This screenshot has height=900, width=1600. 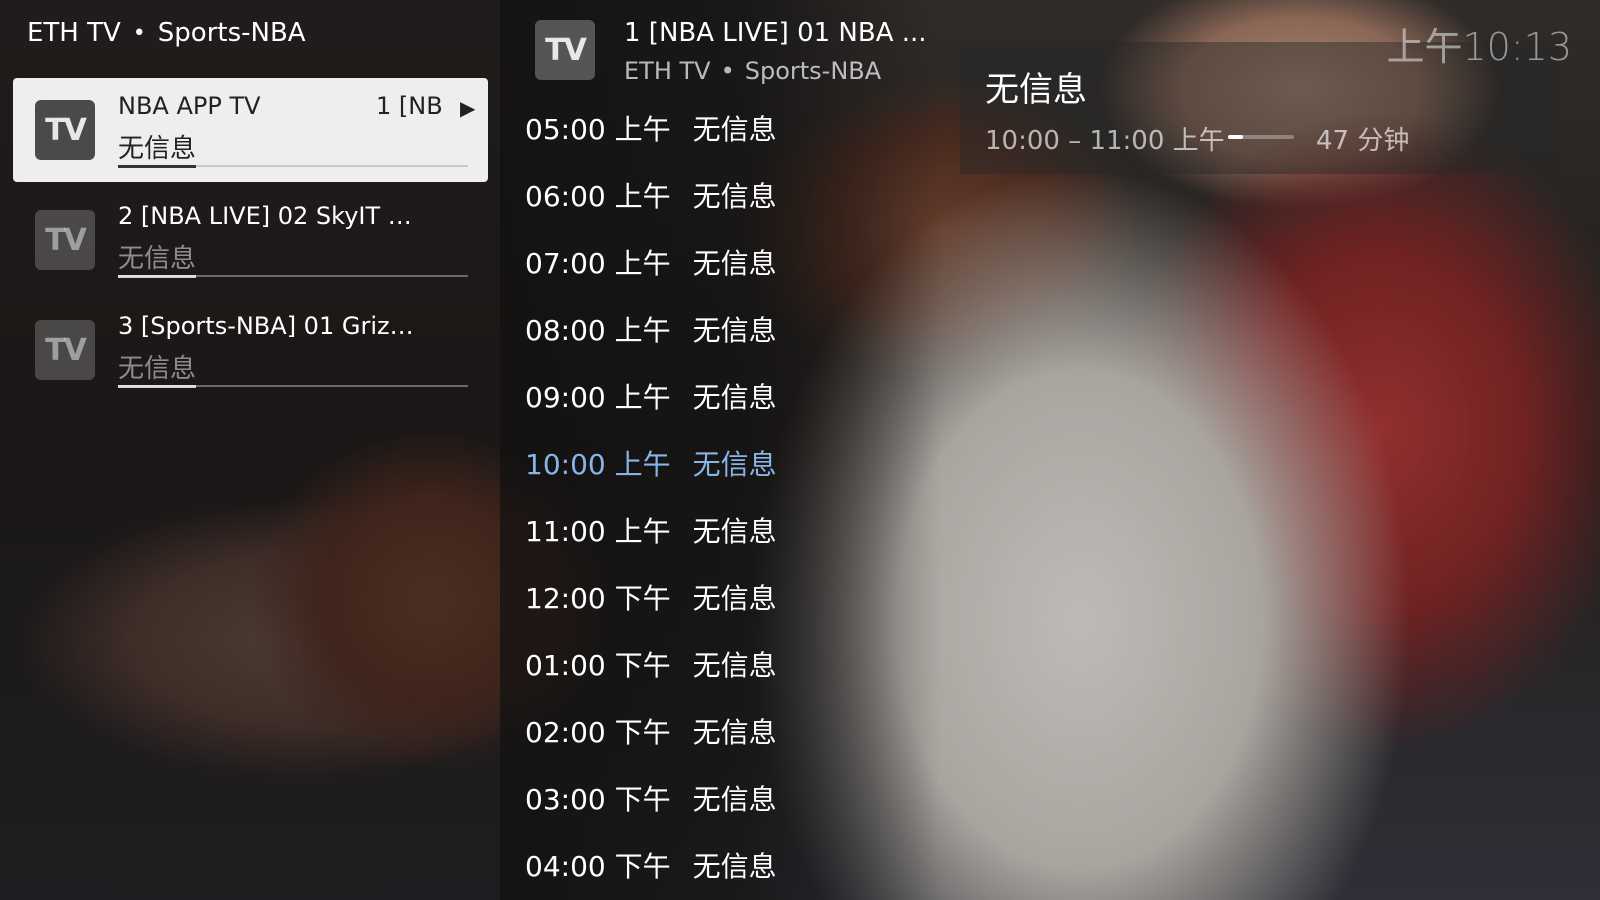 I want to click on epg-slot-time: 02:00 下午, so click(x=598, y=732).